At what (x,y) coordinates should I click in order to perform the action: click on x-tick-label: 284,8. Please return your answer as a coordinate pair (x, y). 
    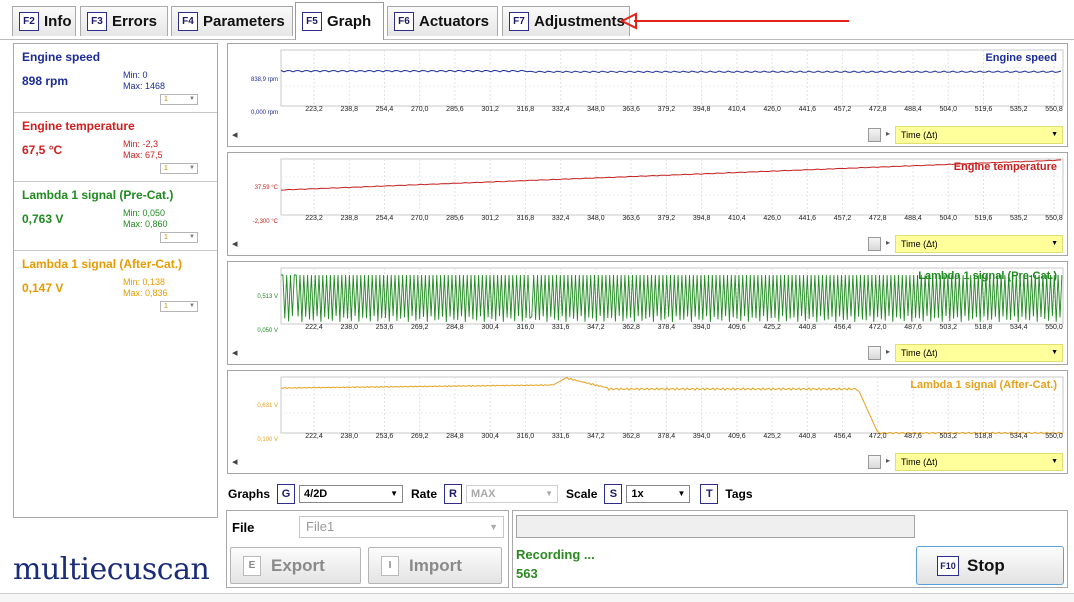
    Looking at the image, I should click on (455, 327).